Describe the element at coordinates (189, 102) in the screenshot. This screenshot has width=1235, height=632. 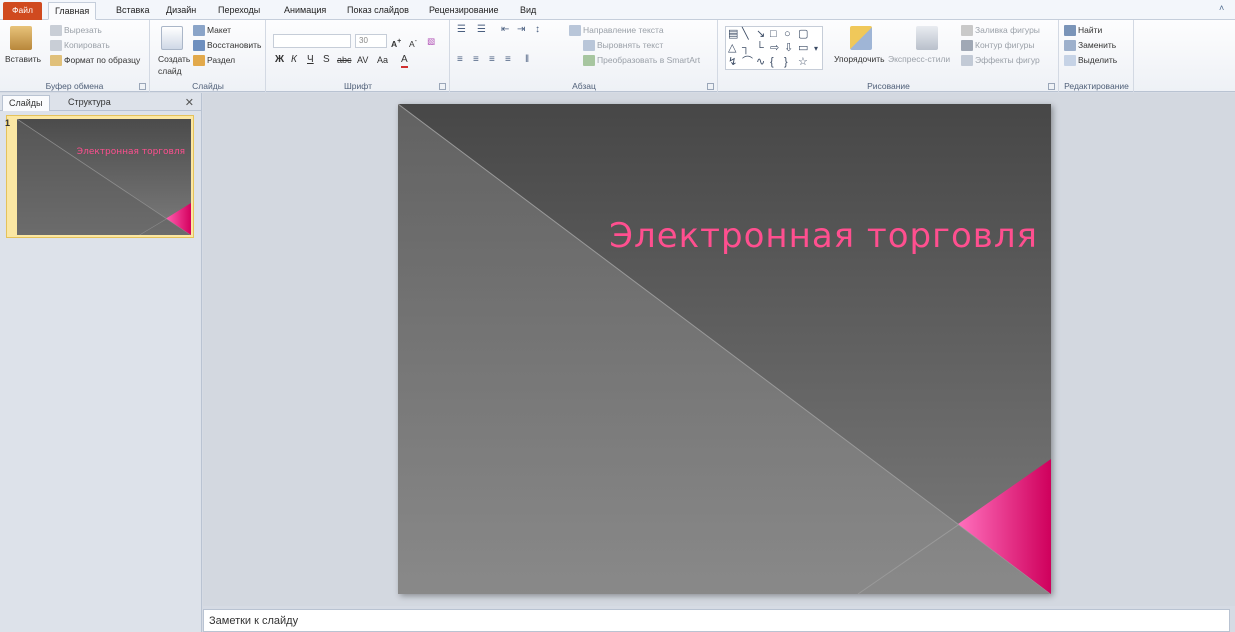
I see `close-pane-icon: ✕` at that location.